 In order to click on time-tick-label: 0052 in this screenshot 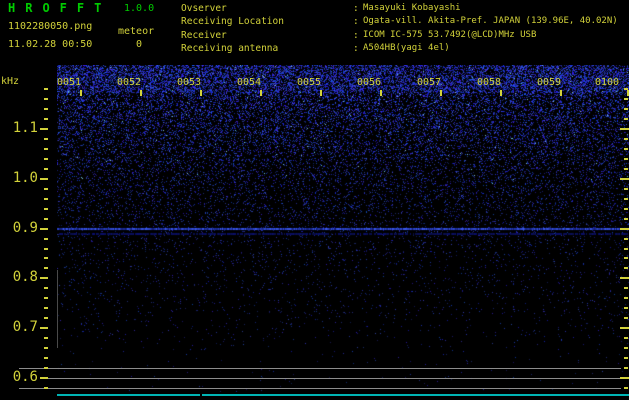, I will do `click(129, 82)`.